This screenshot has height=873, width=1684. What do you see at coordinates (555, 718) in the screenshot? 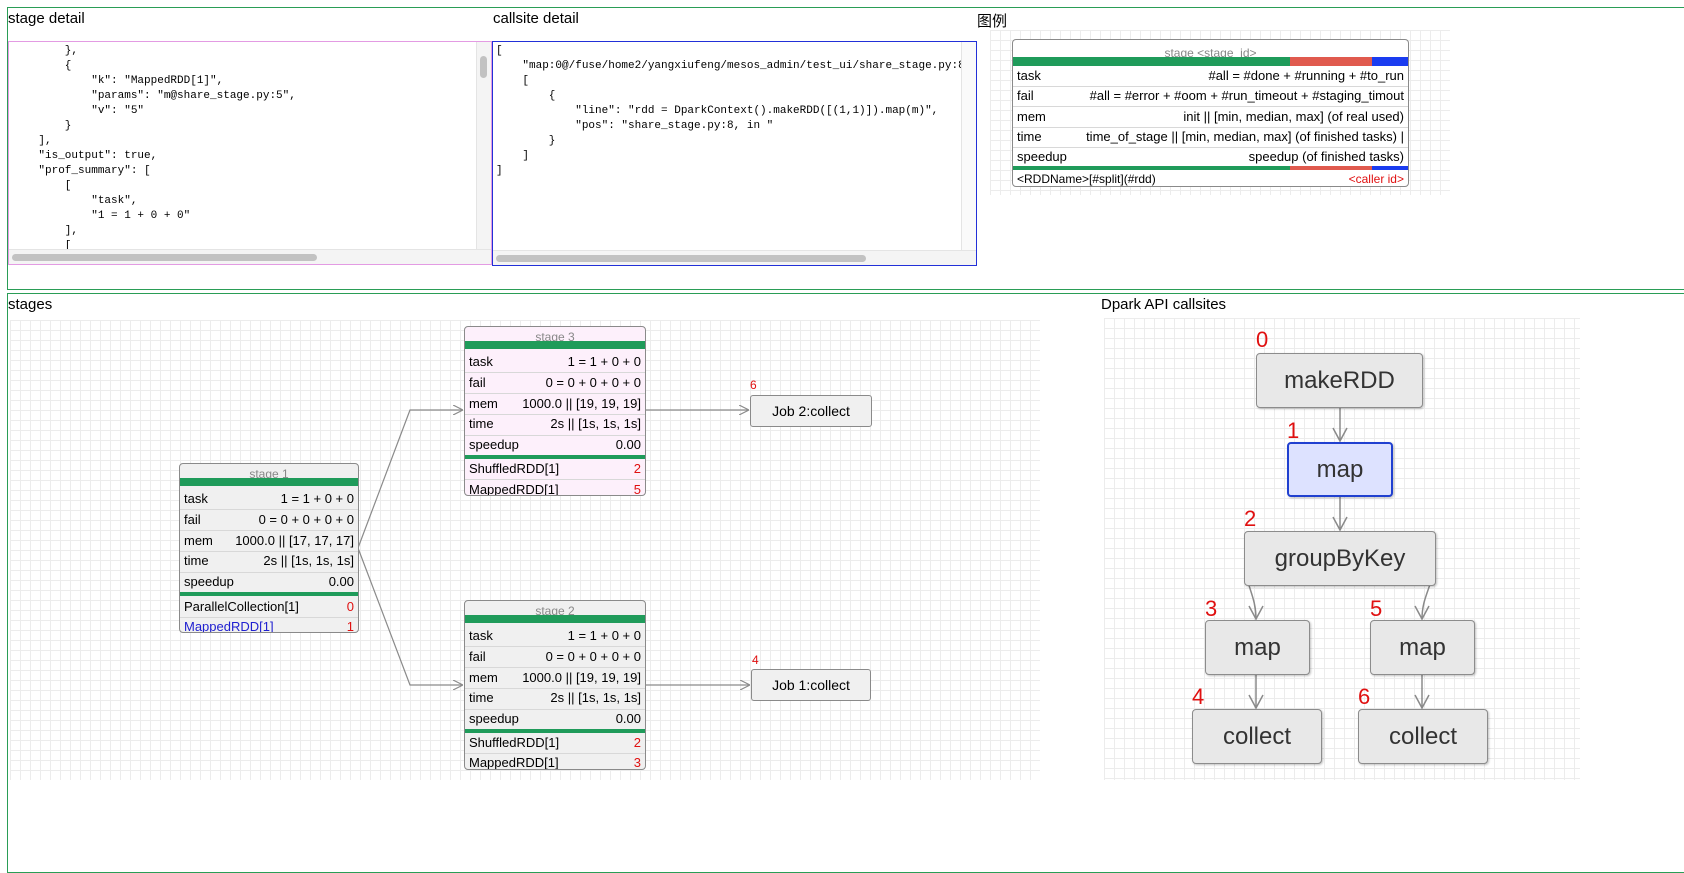
I see `stage-row-speedup: speedup 0.00` at bounding box center [555, 718].